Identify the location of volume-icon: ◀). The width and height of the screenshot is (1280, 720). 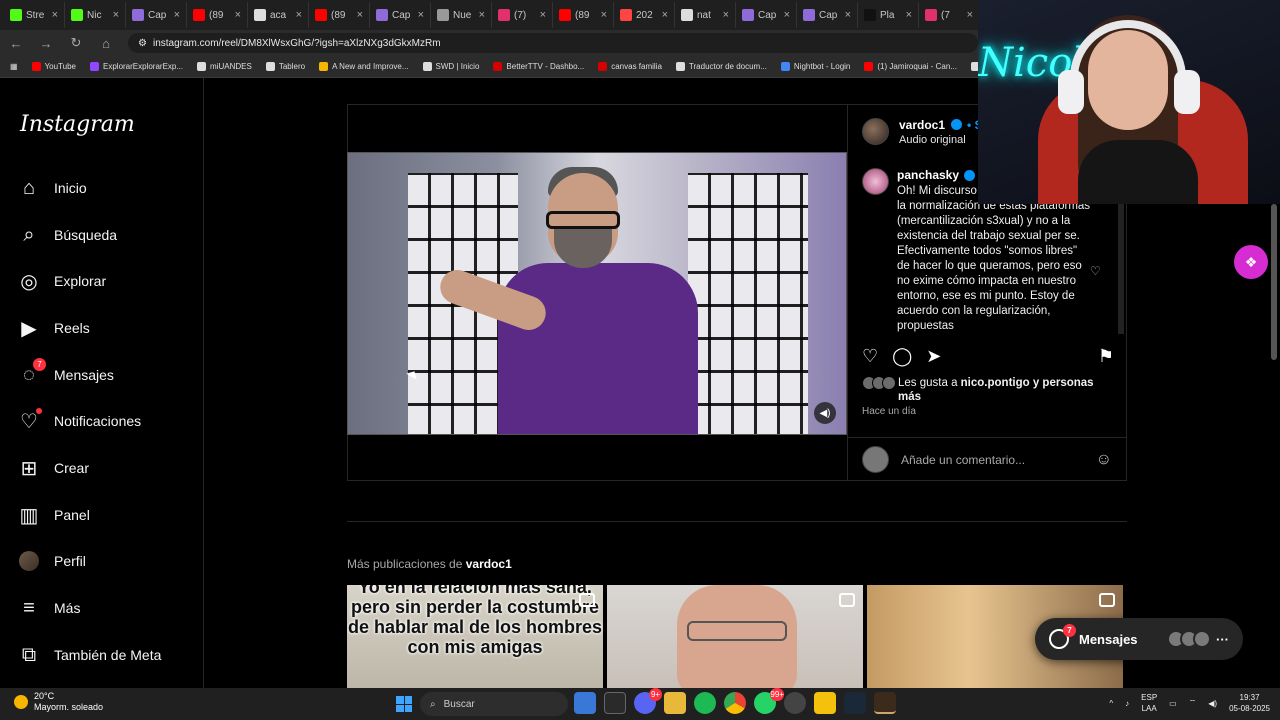
(825, 413).